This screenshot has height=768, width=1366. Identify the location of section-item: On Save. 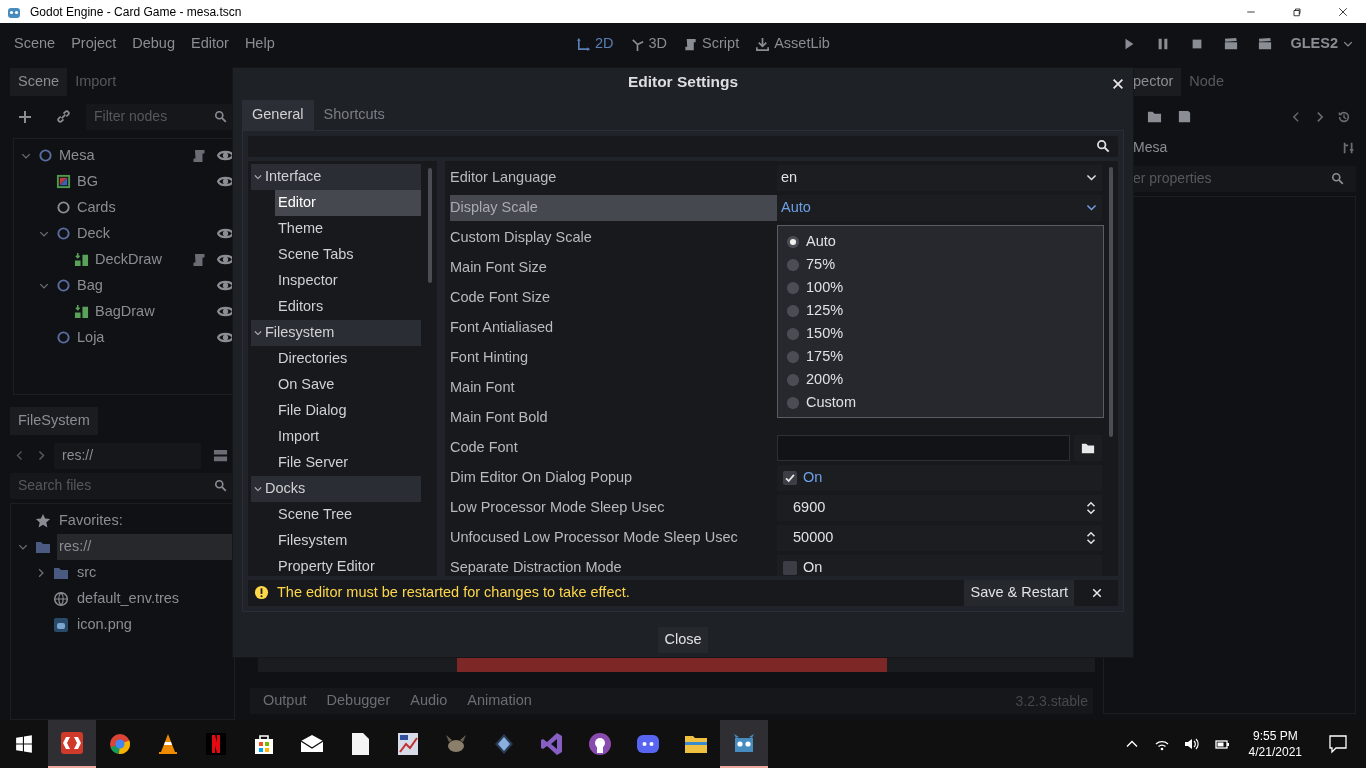
(348, 384).